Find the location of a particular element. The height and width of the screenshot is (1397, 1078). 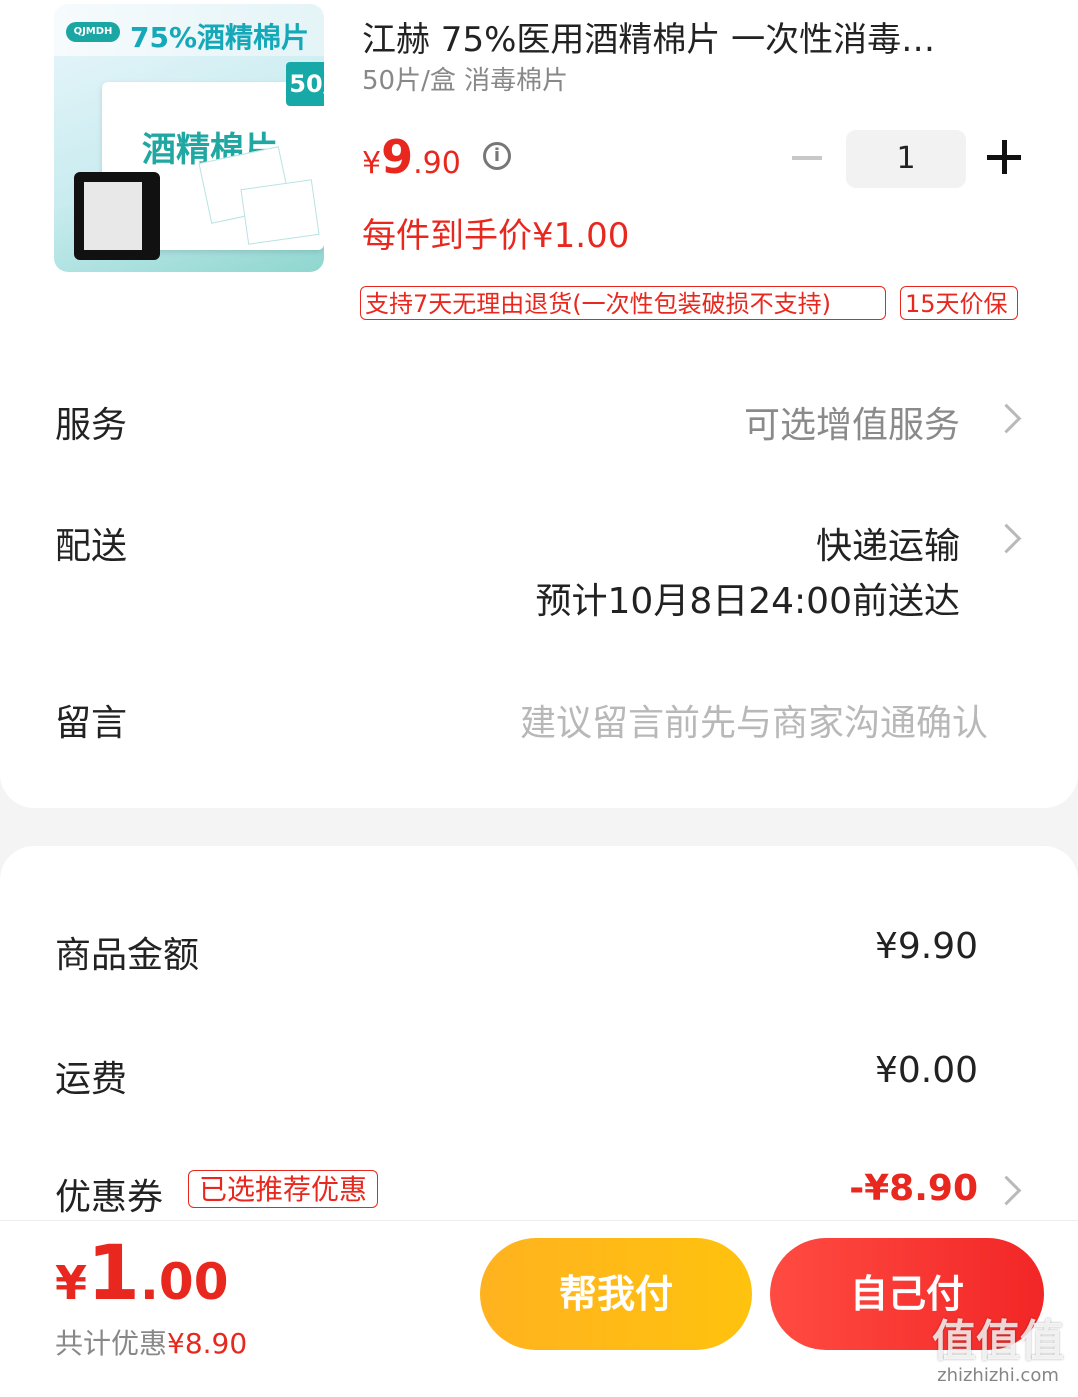

product-spec: 50片/盒 消毒棉片 is located at coordinates (465, 78).